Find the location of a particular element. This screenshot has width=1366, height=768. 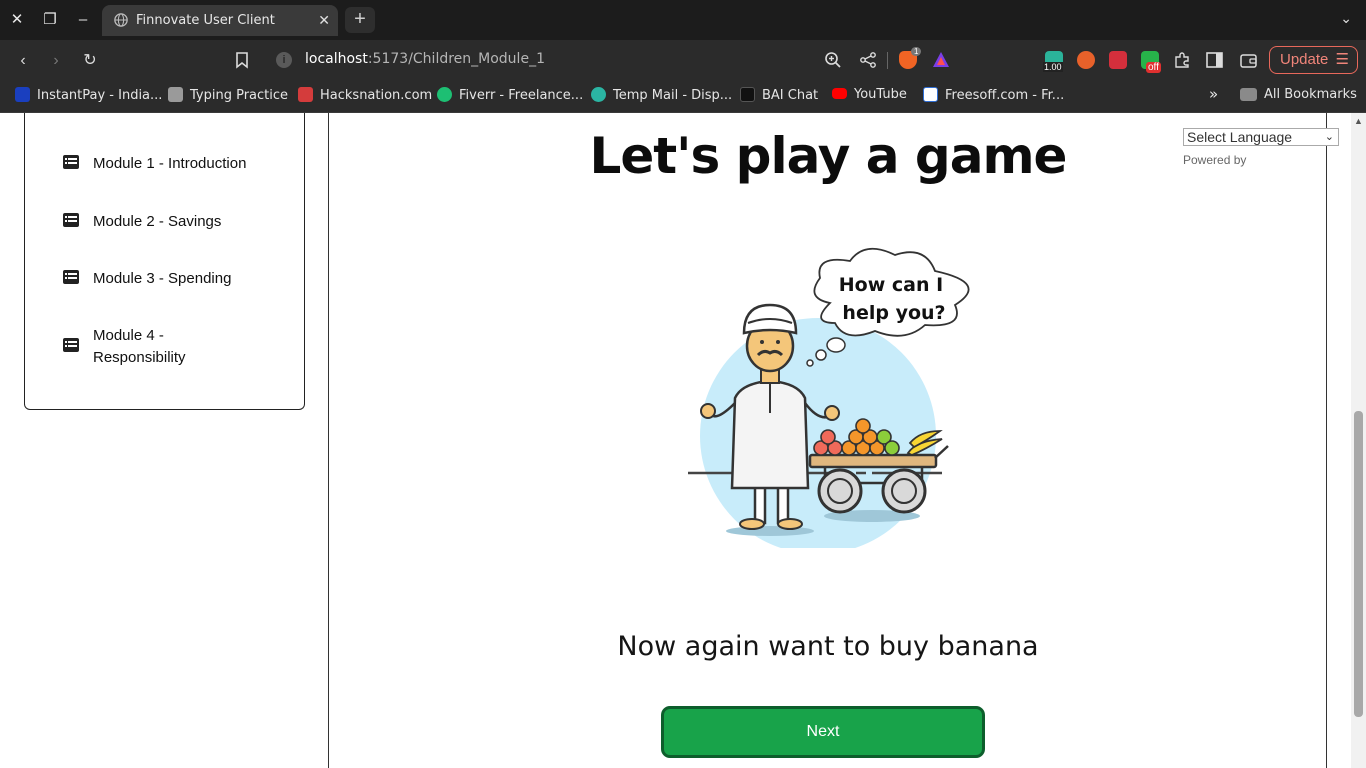

sidebar-item-label: Module 3 - Spending is located at coordinates (162, 278).